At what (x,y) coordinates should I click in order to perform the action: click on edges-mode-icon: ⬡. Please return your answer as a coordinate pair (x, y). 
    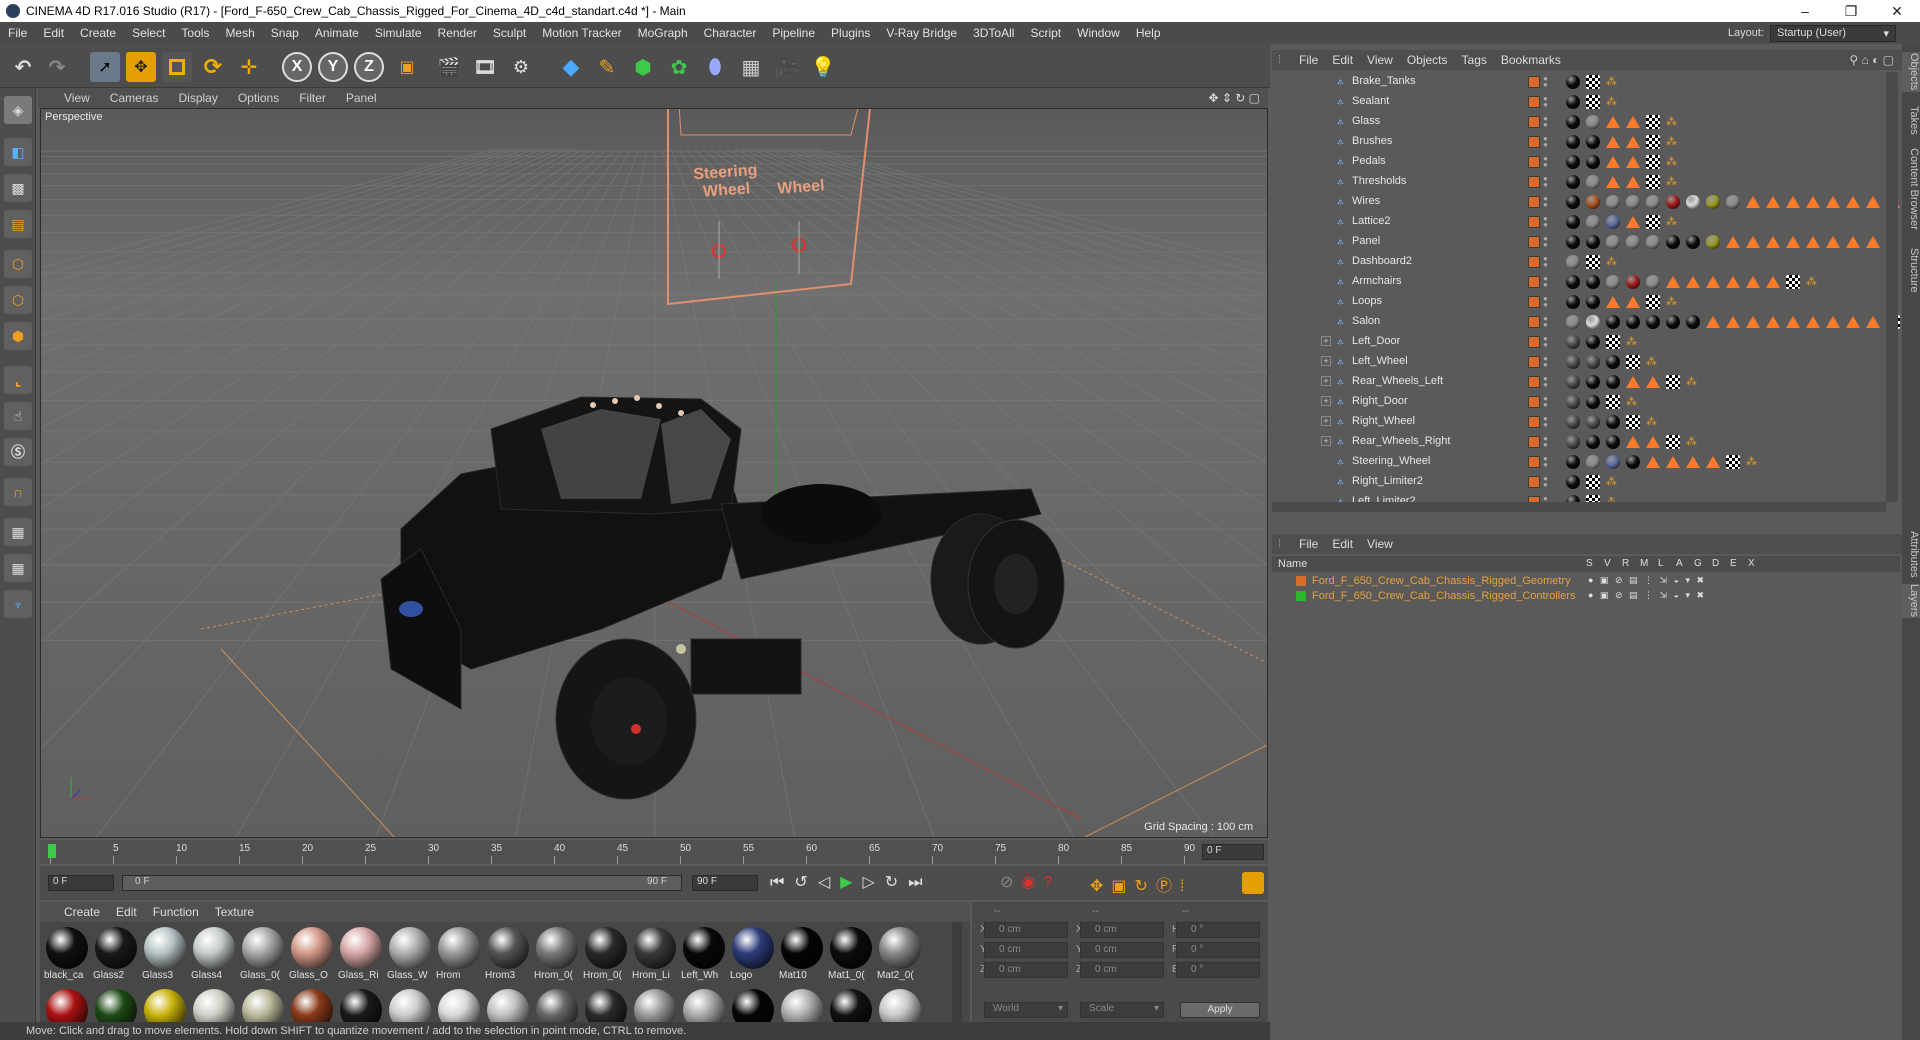
    Looking at the image, I should click on (18, 300).